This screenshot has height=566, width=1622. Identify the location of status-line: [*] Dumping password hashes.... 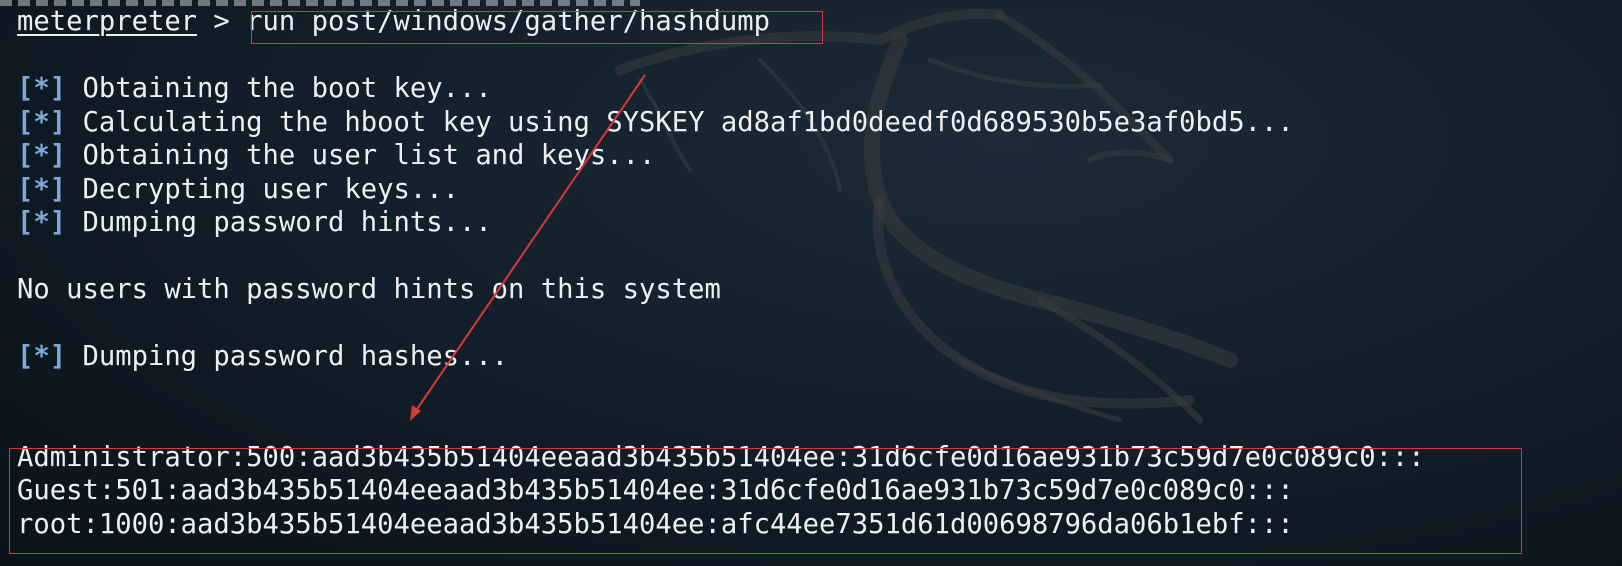
(262, 357).